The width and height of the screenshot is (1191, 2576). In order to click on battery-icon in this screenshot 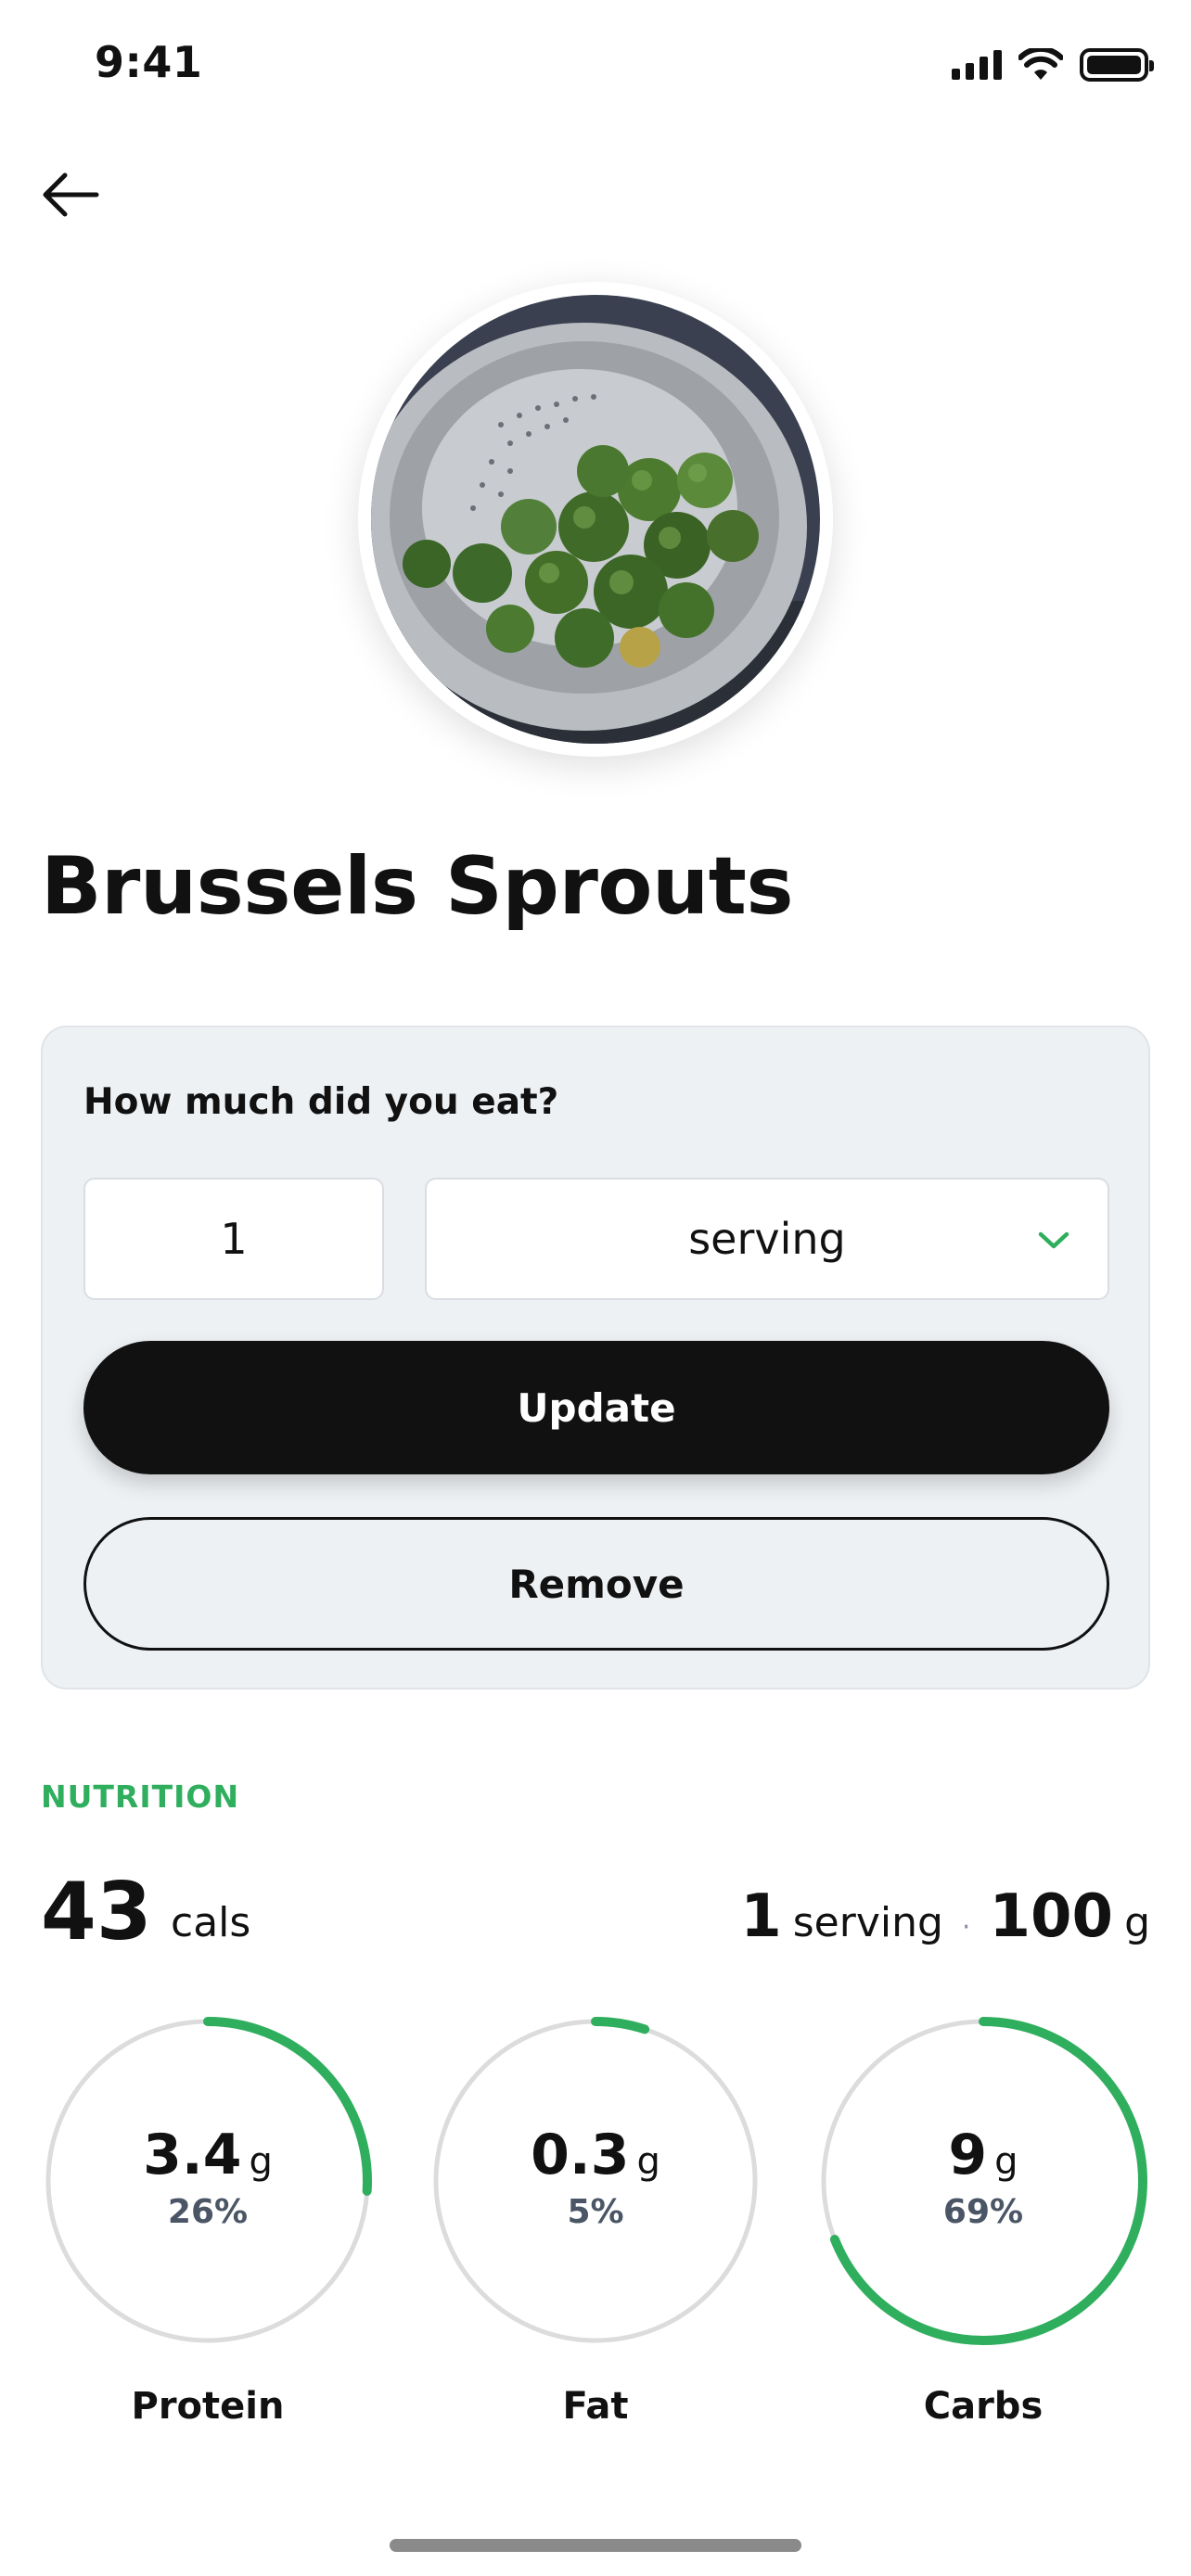, I will do `click(1117, 65)`.